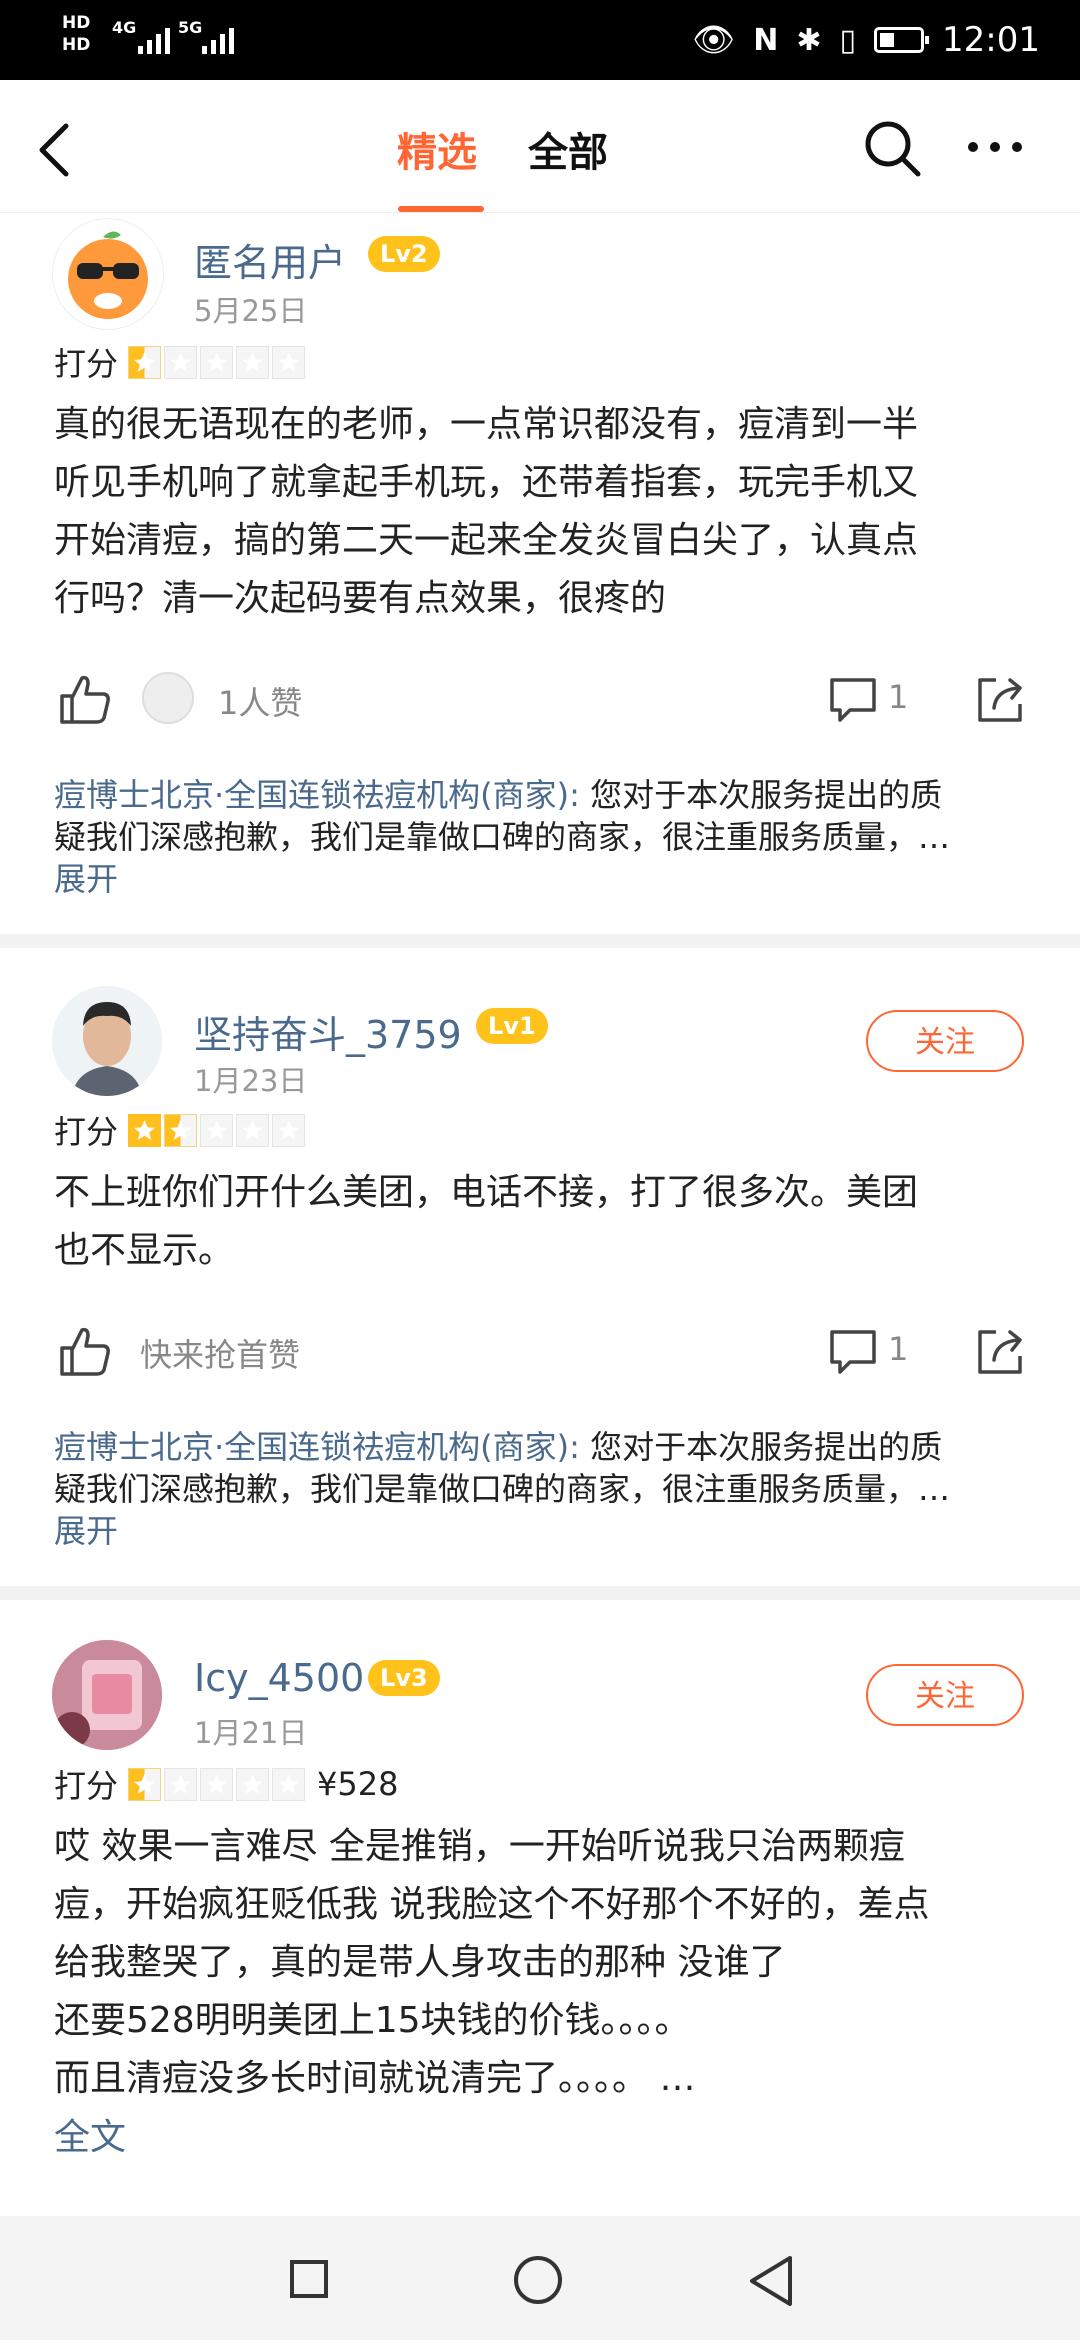 This screenshot has height=2340, width=1080. What do you see at coordinates (996, 149) in the screenshot?
I see `more-options-icon` at bounding box center [996, 149].